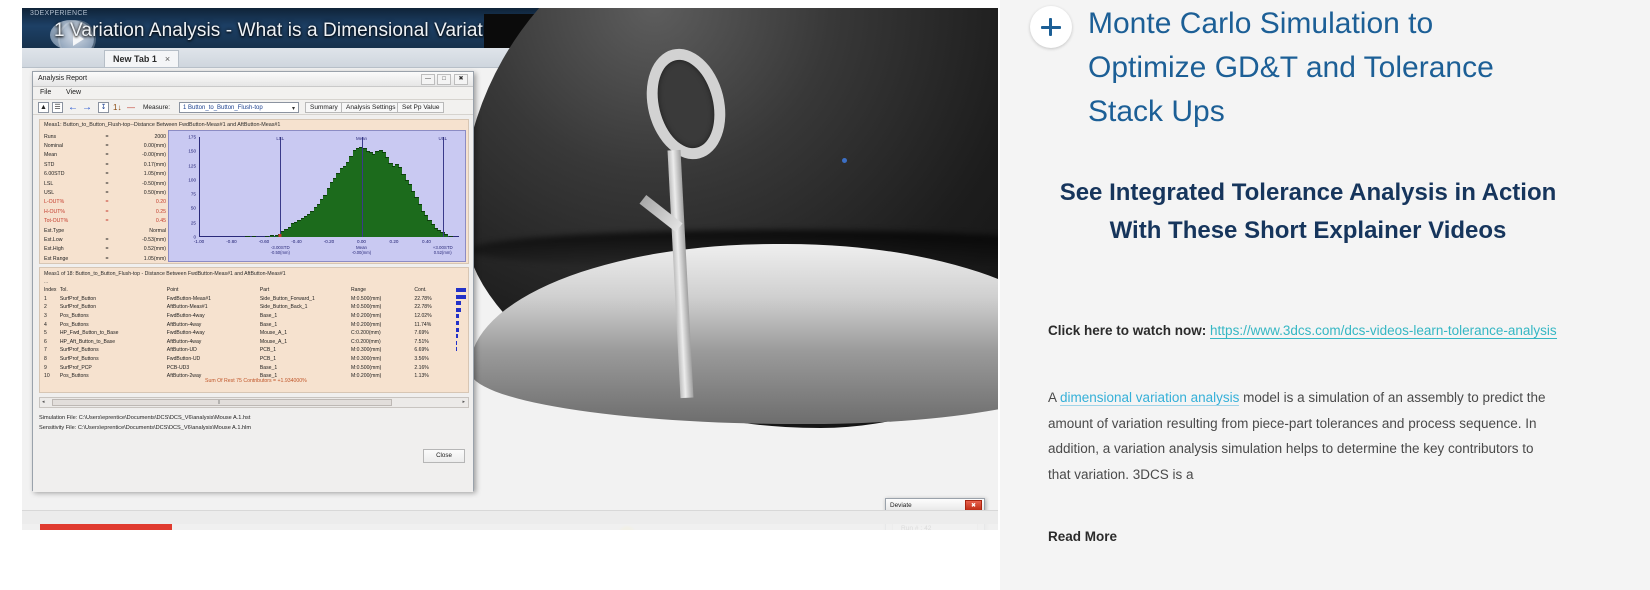 The image size is (1650, 590). What do you see at coordinates (366, 324) in the screenshot?
I see `cell-range: M:0.200(mm)` at bounding box center [366, 324].